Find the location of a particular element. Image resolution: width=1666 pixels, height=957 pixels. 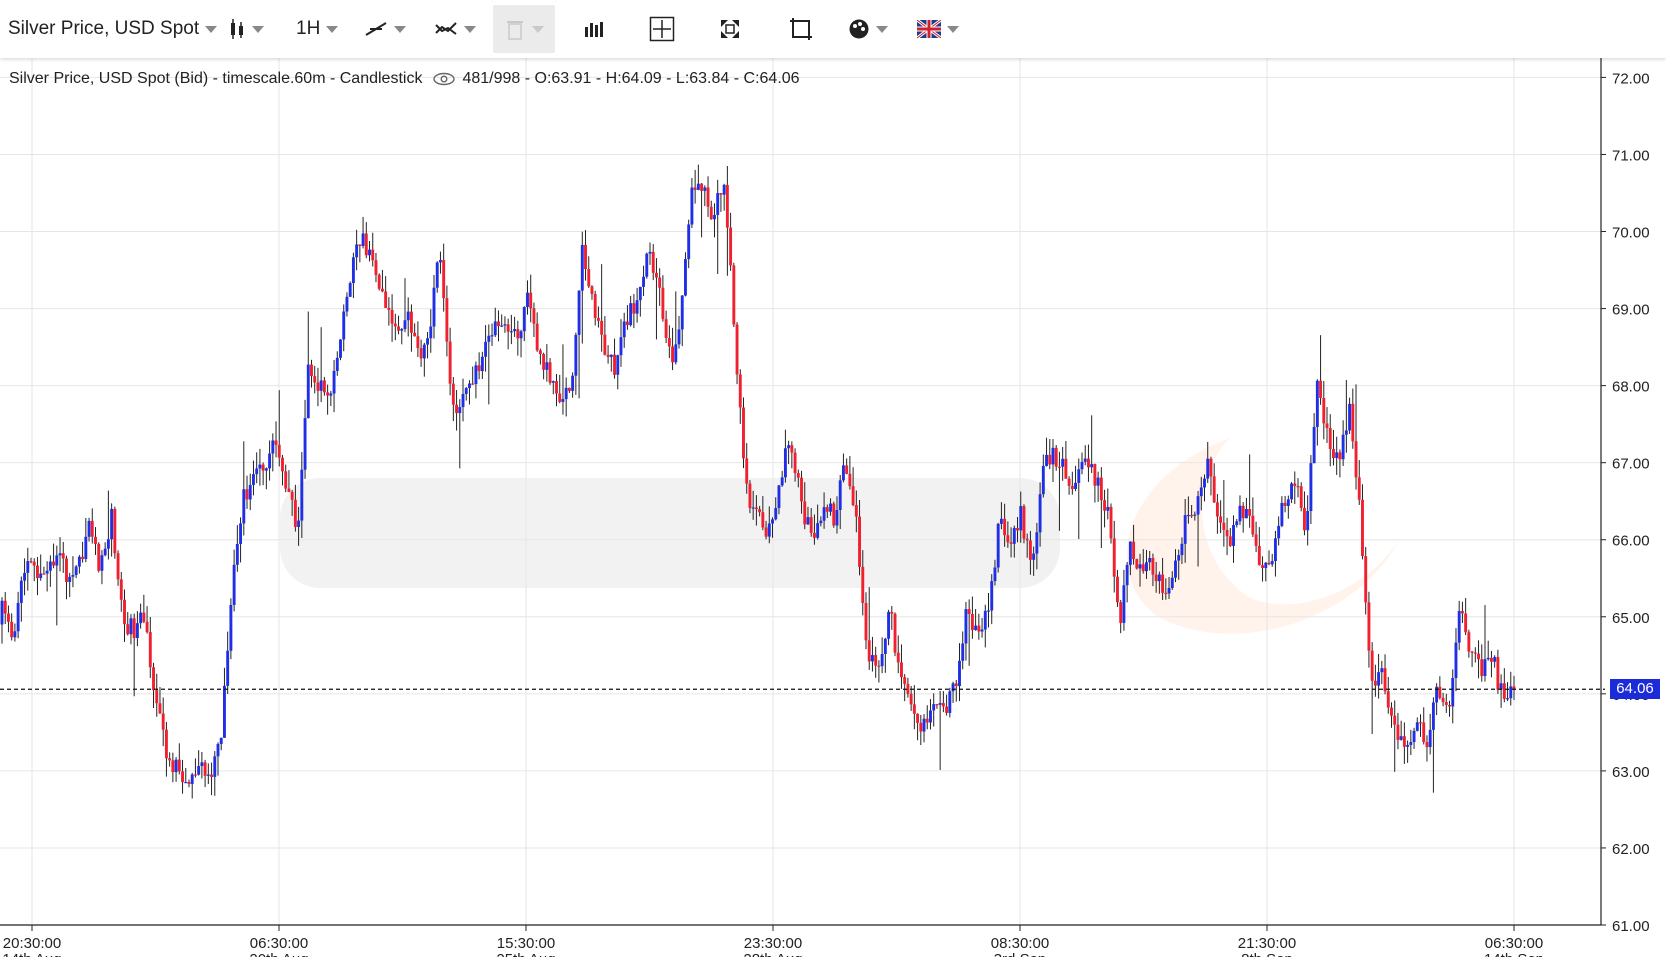

indicator-tool is located at coordinates (455, 29).